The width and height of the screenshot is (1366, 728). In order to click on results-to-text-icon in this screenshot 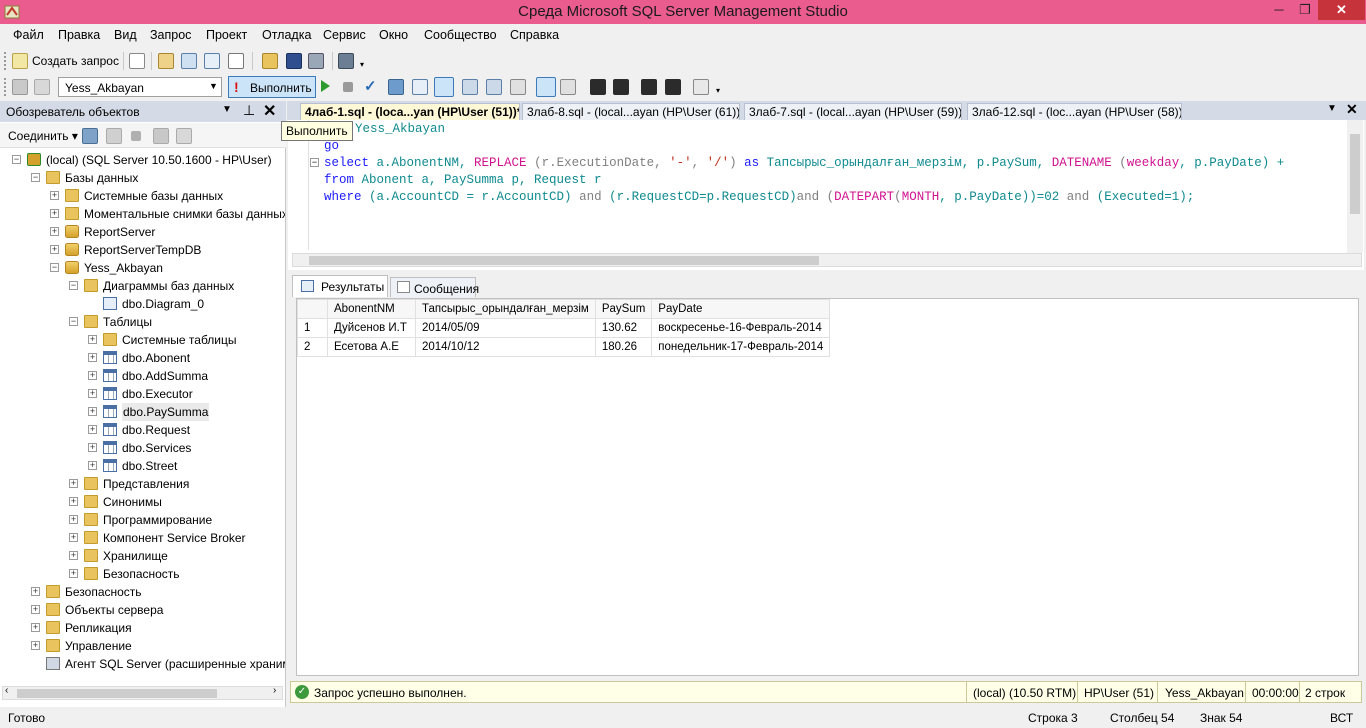, I will do `click(518, 87)`.